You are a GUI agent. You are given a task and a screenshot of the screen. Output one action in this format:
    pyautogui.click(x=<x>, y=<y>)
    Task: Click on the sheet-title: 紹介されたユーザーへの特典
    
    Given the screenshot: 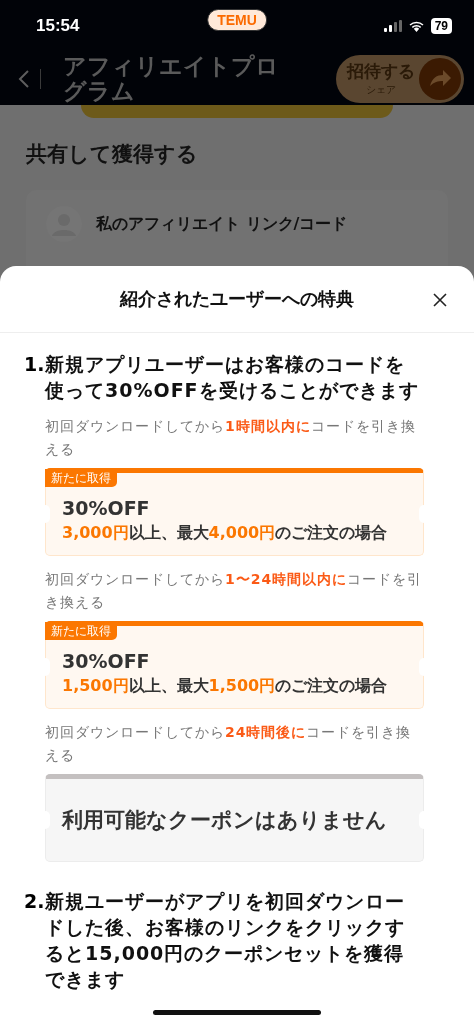 What is the action you would take?
    pyautogui.click(x=237, y=299)
    